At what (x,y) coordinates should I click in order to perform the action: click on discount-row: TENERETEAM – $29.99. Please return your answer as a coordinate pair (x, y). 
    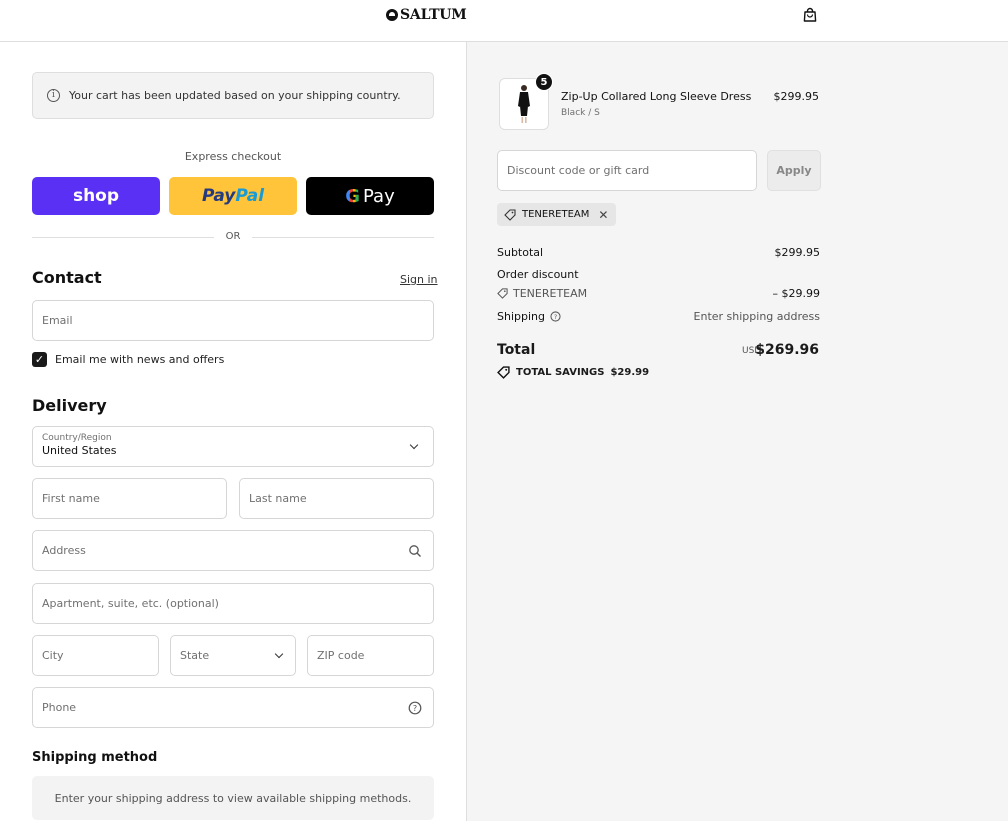
    Looking at the image, I should click on (658, 293).